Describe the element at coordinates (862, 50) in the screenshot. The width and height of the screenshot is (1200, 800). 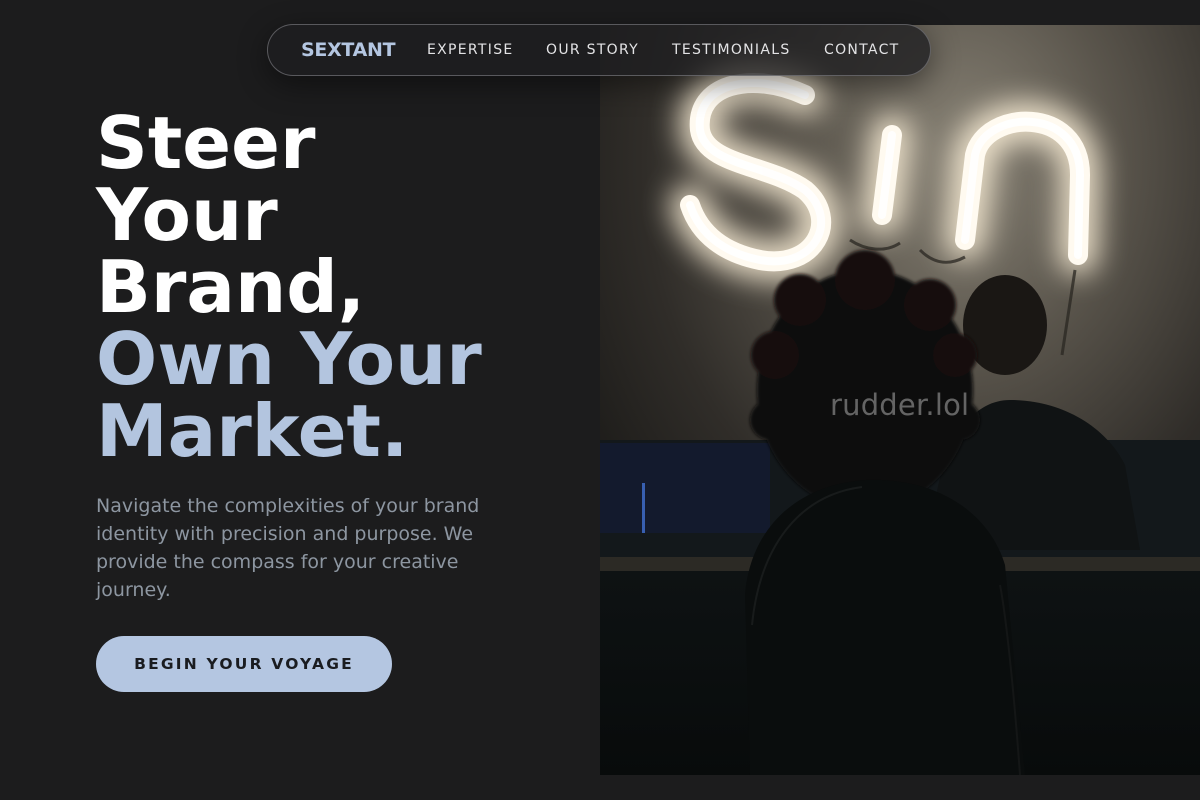
I see `nav-link-contact: CONTACT` at that location.